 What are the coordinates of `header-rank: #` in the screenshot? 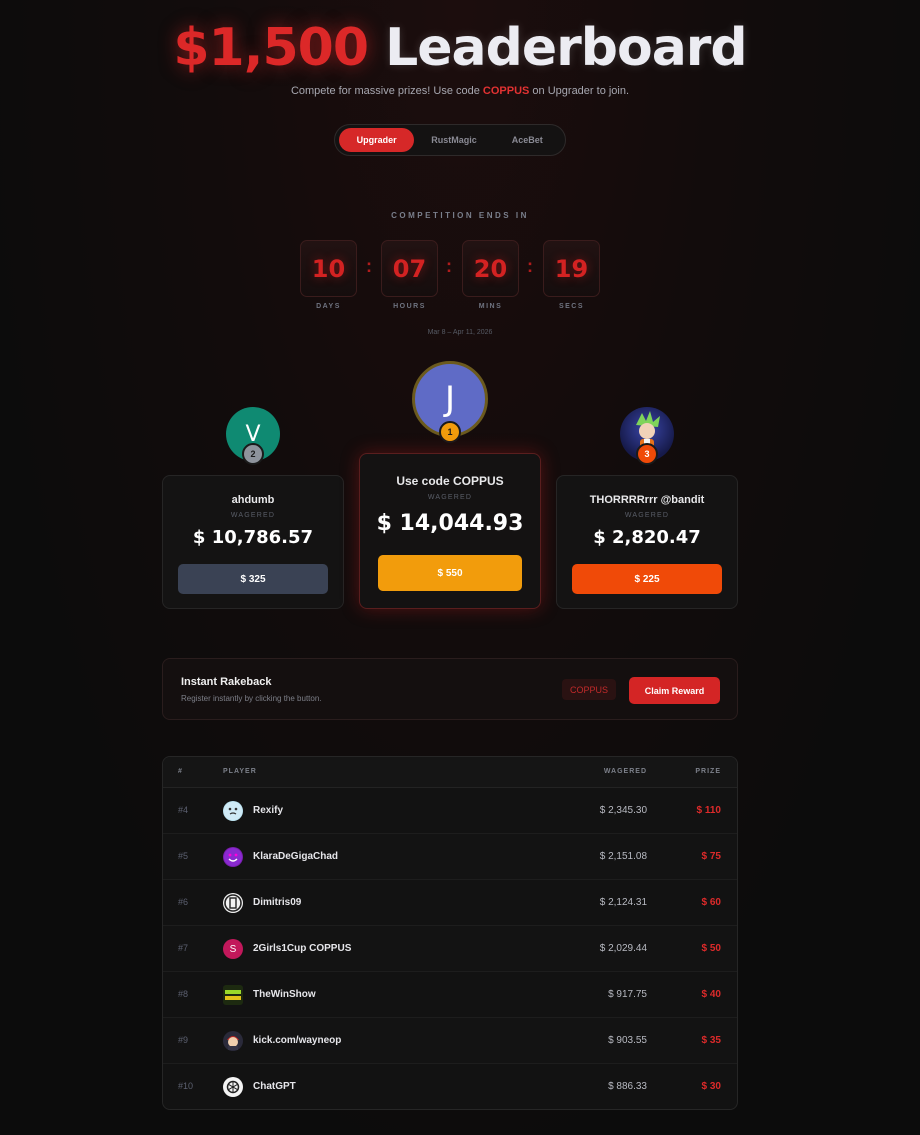 It's located at (180, 771).